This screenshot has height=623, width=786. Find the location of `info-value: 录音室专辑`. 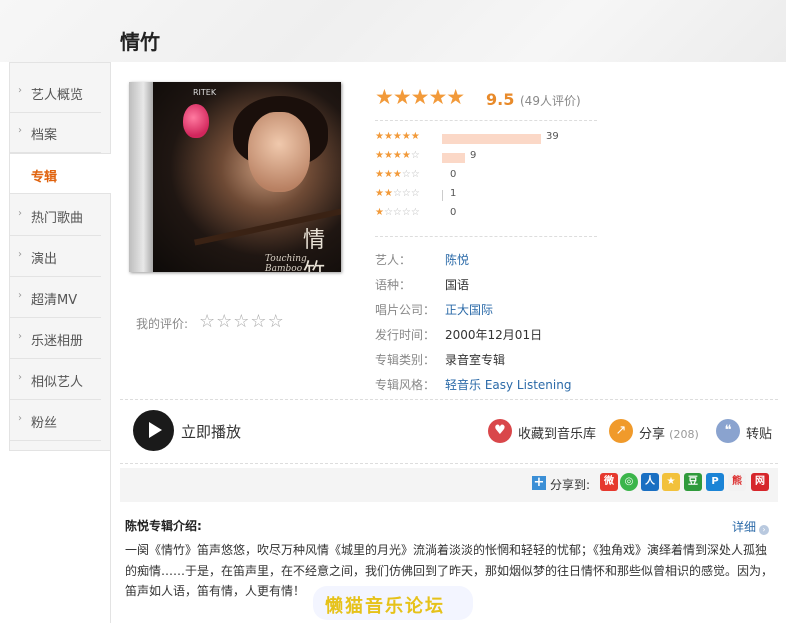

info-value: 录音室专辑 is located at coordinates (475, 360).